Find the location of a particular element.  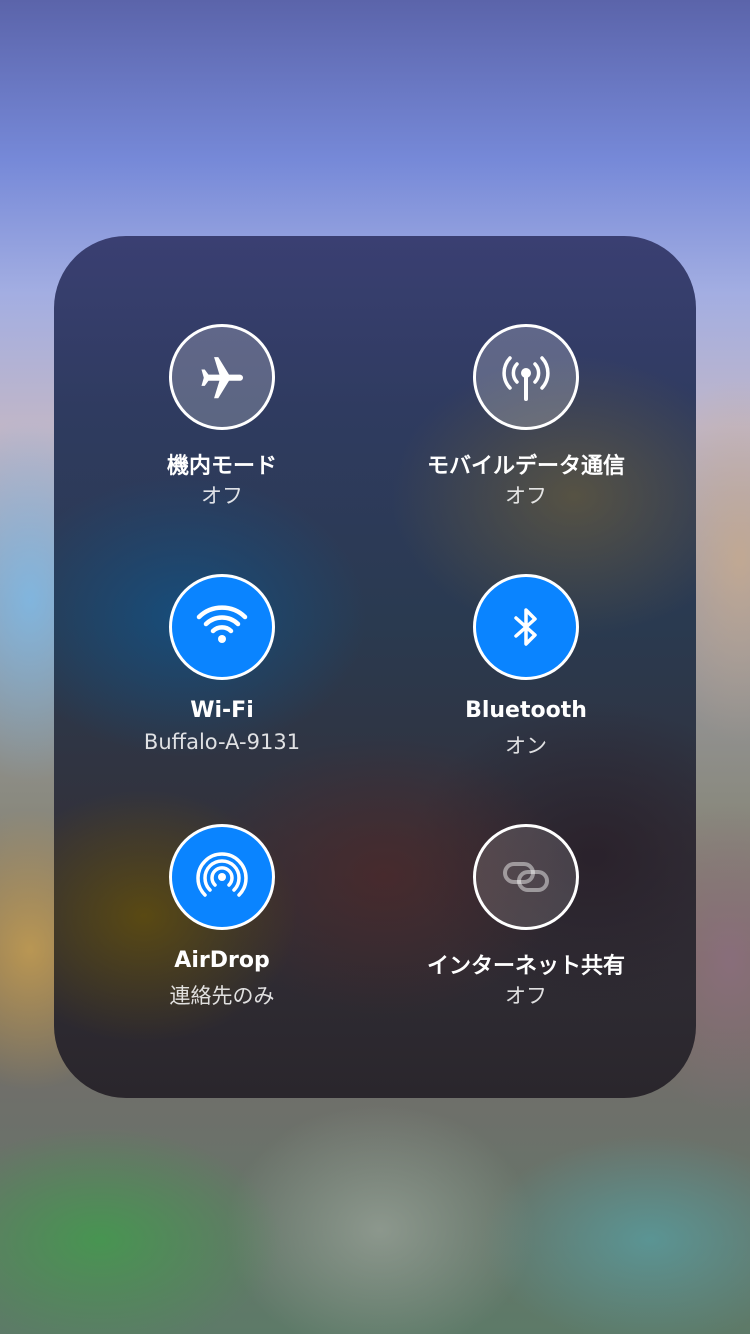

wifi-label: Wi-Fi is located at coordinates (222, 710).